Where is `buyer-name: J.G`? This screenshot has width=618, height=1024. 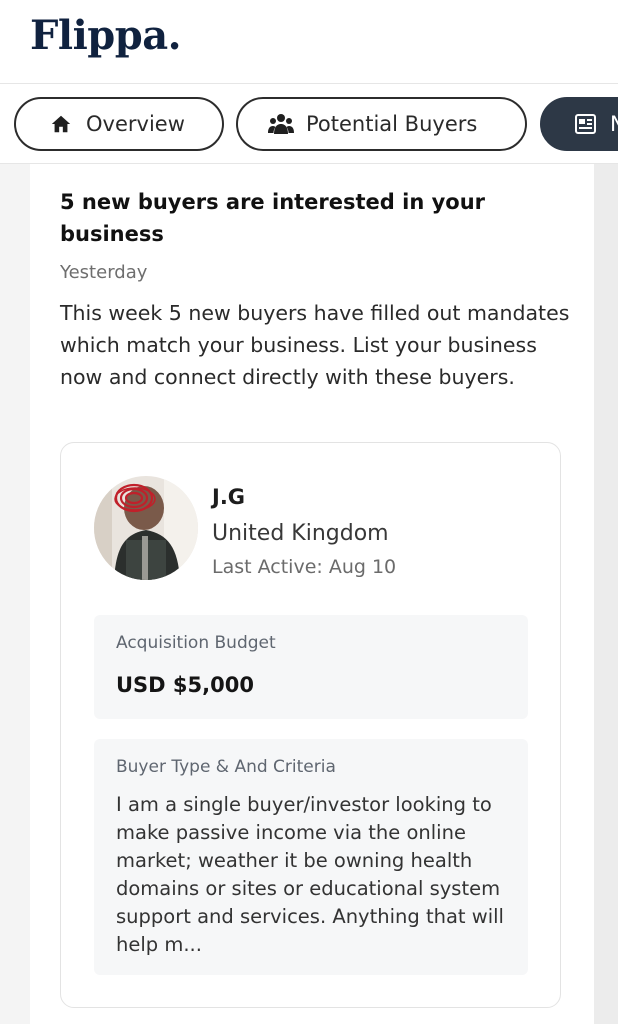 buyer-name: J.G is located at coordinates (229, 497).